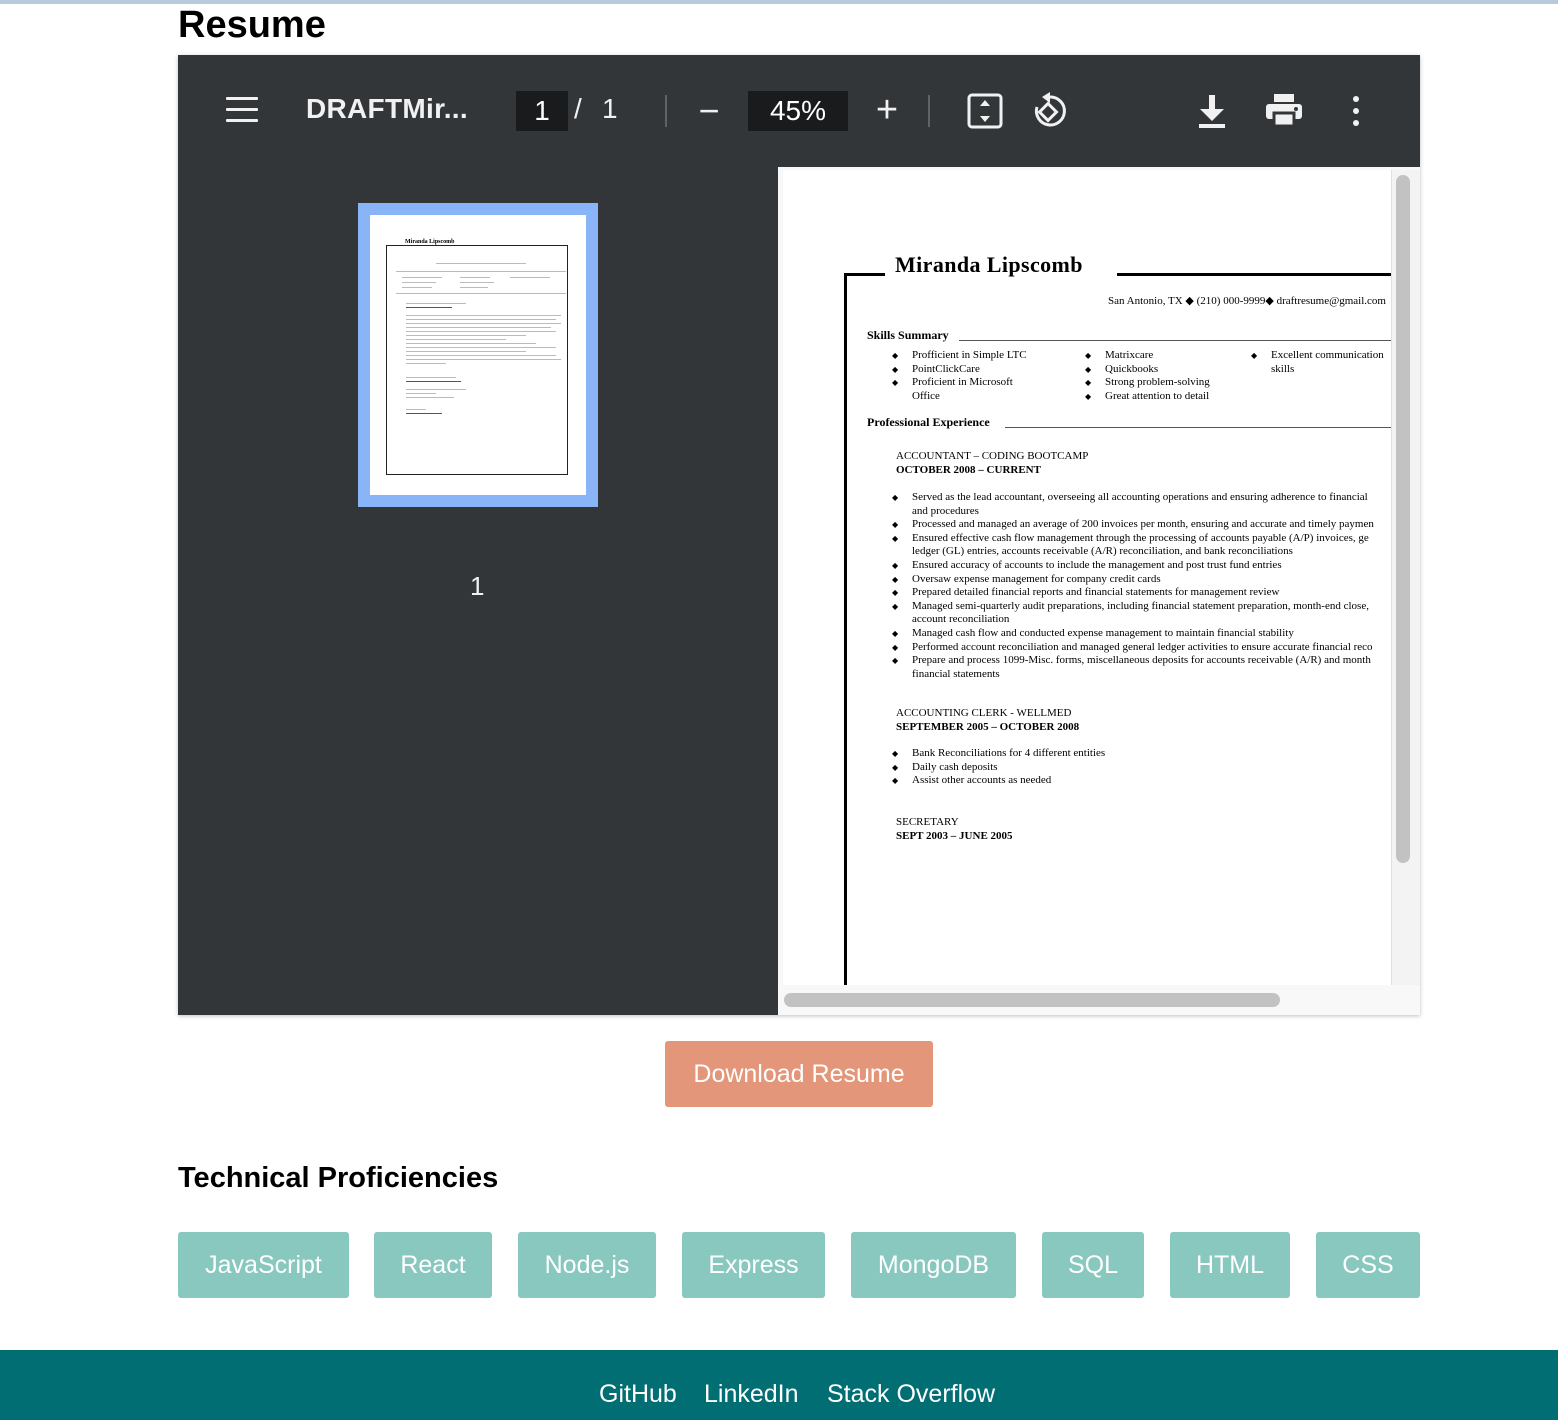 This screenshot has height=1420, width=1558. What do you see at coordinates (985, 111) in the screenshot?
I see `fit-page-icon` at bounding box center [985, 111].